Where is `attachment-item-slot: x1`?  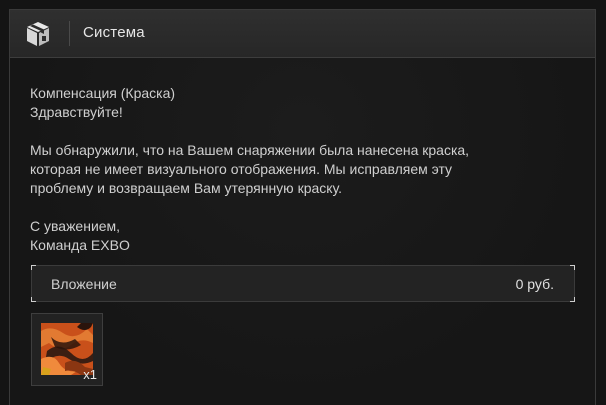
attachment-item-slot: x1 is located at coordinates (67, 349).